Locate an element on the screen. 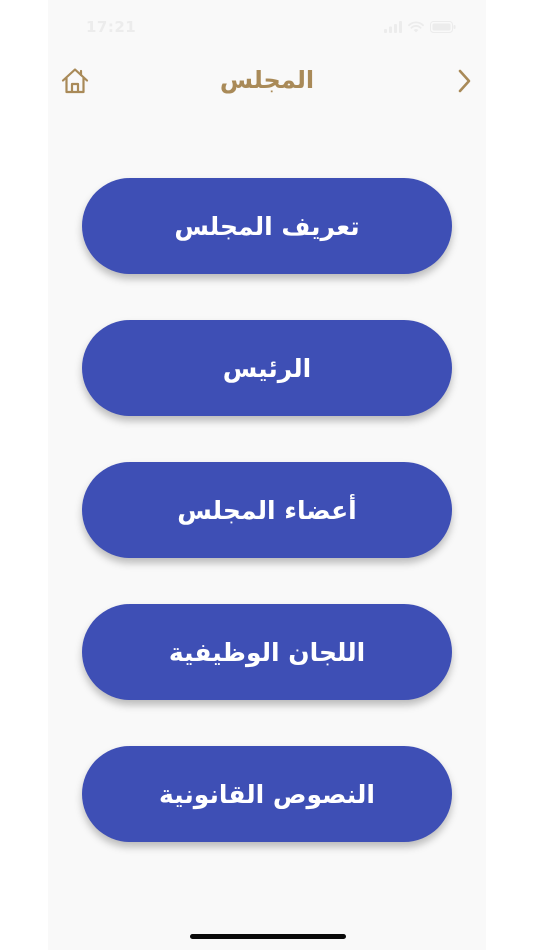 The image size is (534, 950). battery-icon is located at coordinates (443, 27).